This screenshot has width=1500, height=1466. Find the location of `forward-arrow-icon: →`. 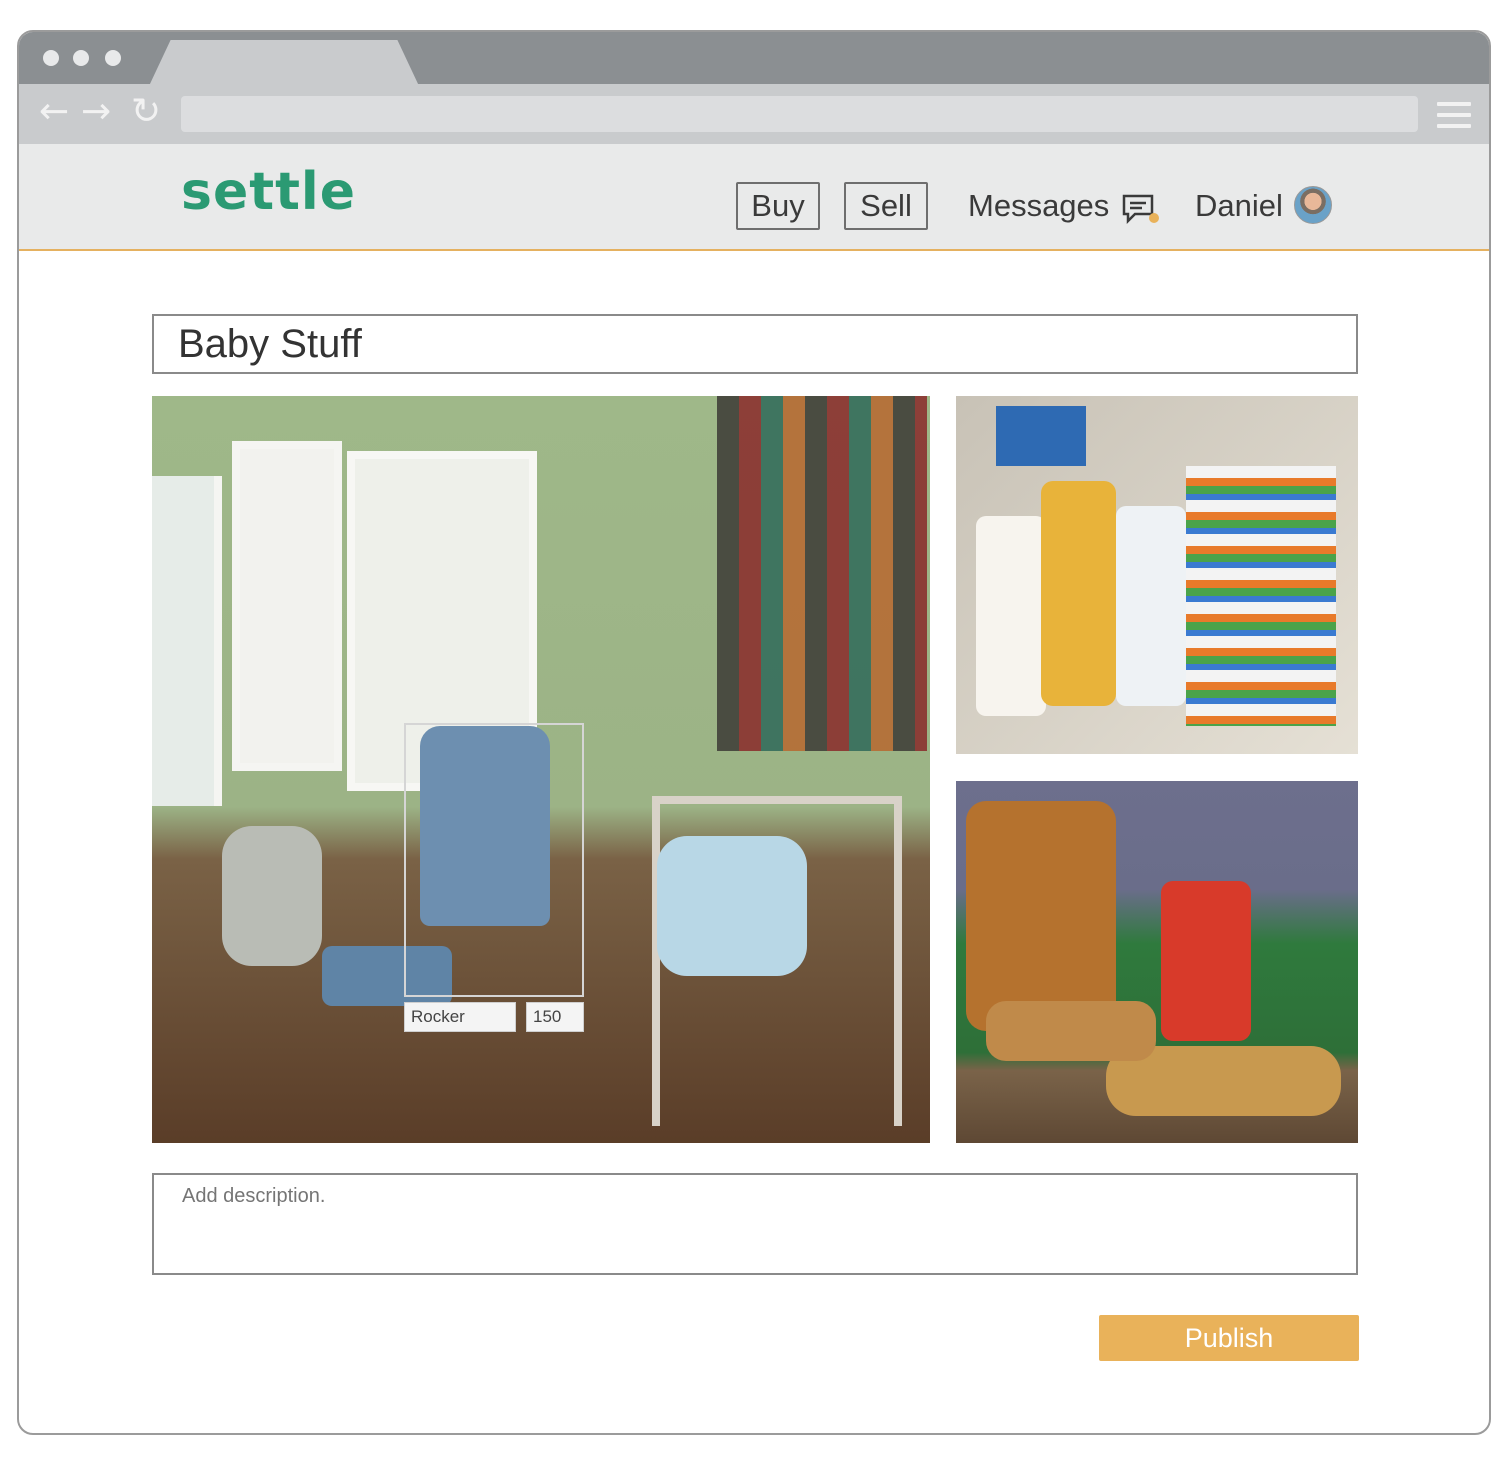

forward-arrow-icon: → is located at coordinates (96, 112).